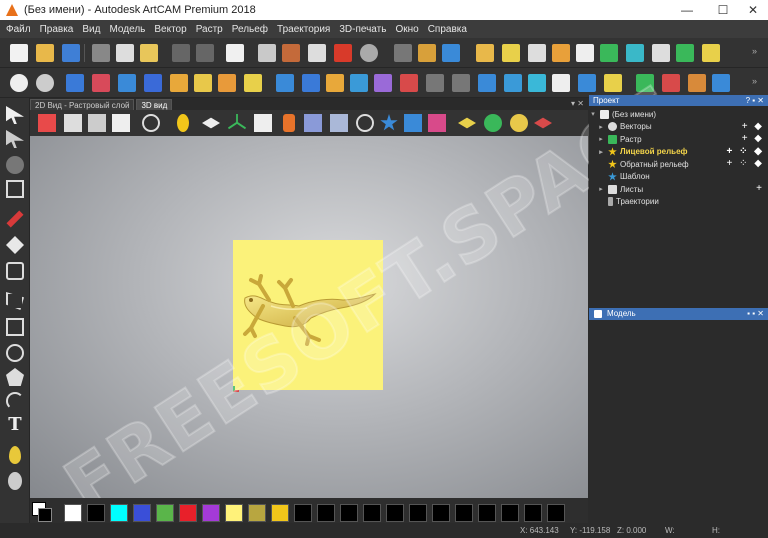  What do you see at coordinates (753, 10) in the screenshot?
I see `close-button: ✕` at bounding box center [753, 10].